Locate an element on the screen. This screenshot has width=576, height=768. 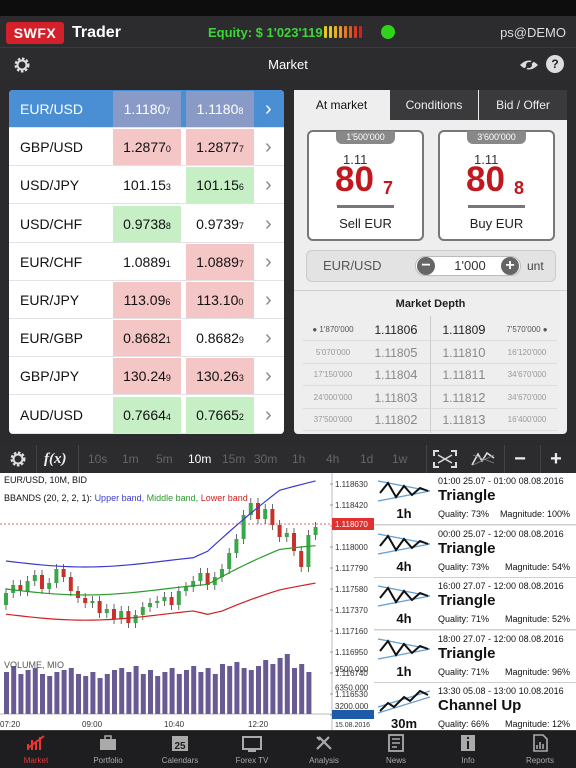
decrease-quantity-button: − is located at coordinates (426, 266).